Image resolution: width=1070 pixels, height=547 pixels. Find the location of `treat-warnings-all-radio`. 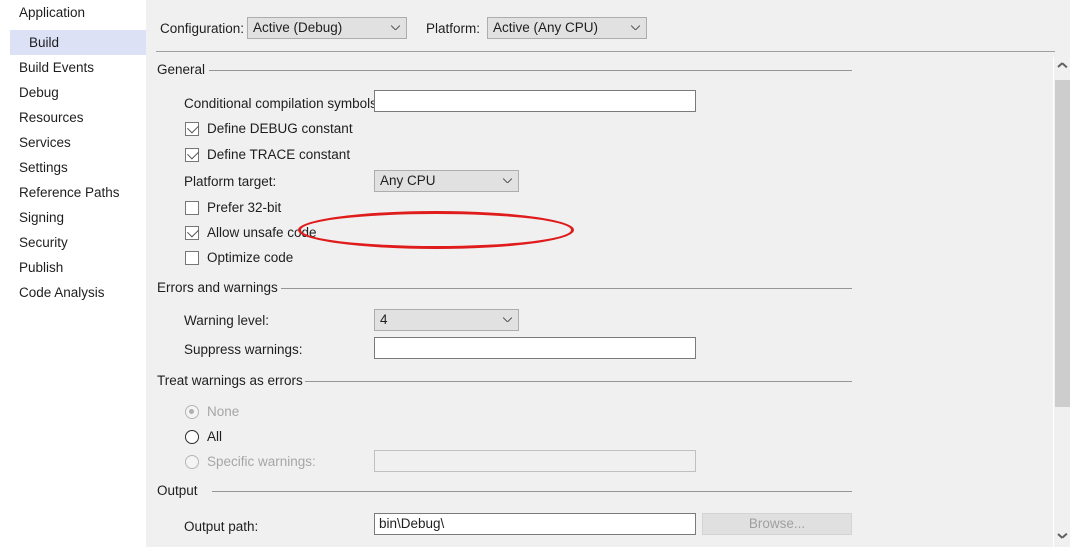

treat-warnings-all-radio is located at coordinates (192, 437).